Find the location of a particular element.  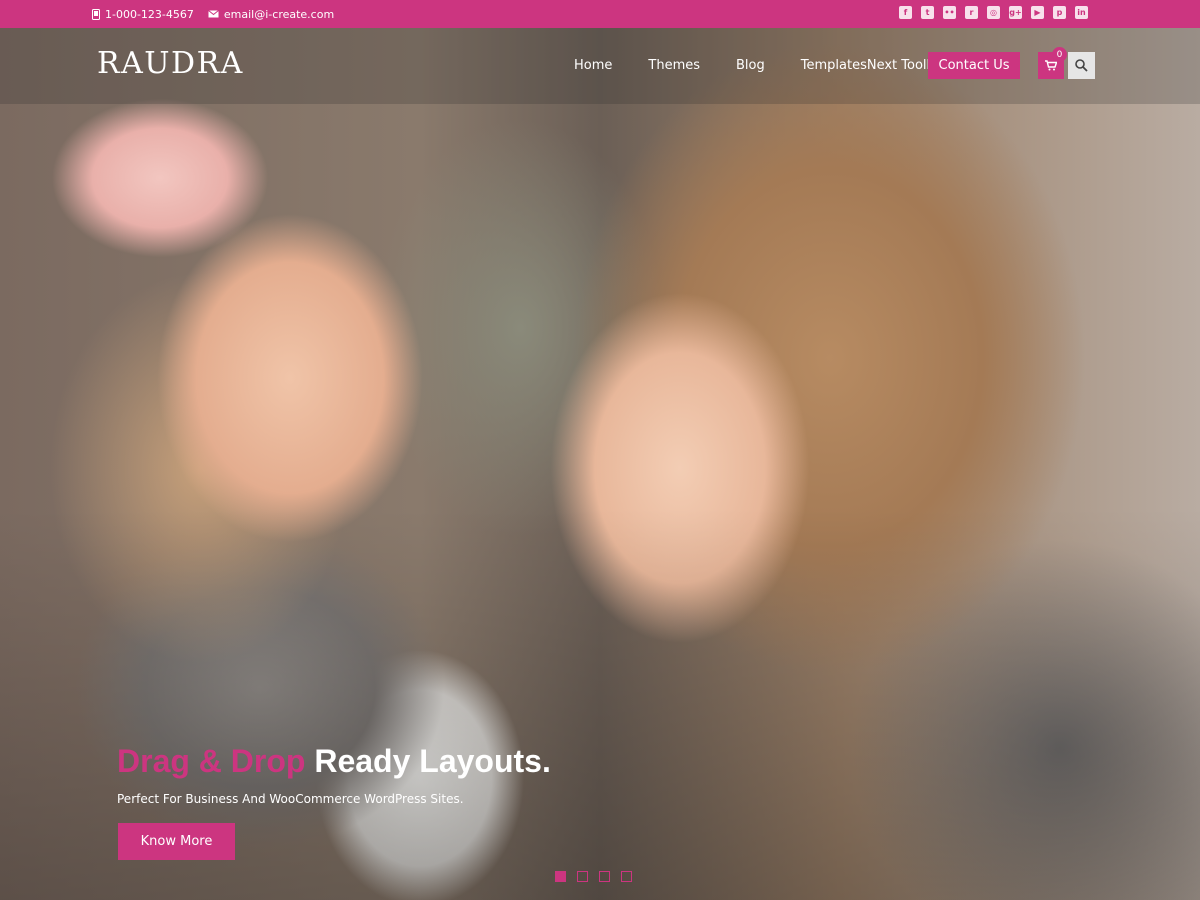

email-contact: email@i-create.com is located at coordinates (271, 14).